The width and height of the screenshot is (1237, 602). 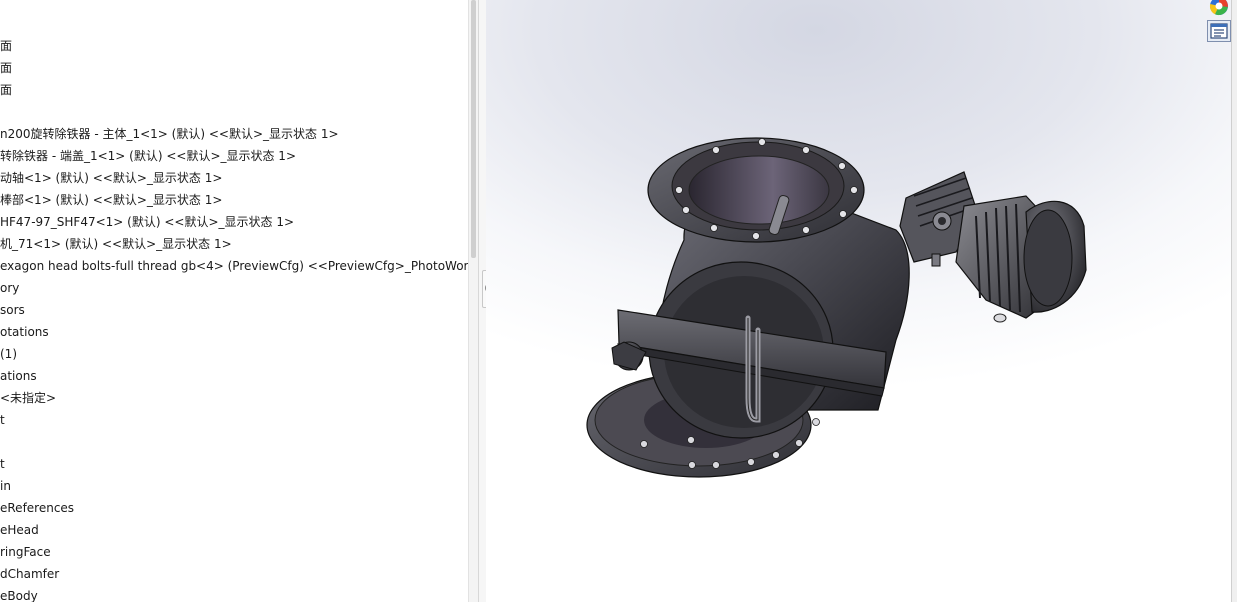 What do you see at coordinates (111, 200) in the screenshot?
I see `tree-item: 棒部<1> (默认) <<默认>_显示状态 1>` at bounding box center [111, 200].